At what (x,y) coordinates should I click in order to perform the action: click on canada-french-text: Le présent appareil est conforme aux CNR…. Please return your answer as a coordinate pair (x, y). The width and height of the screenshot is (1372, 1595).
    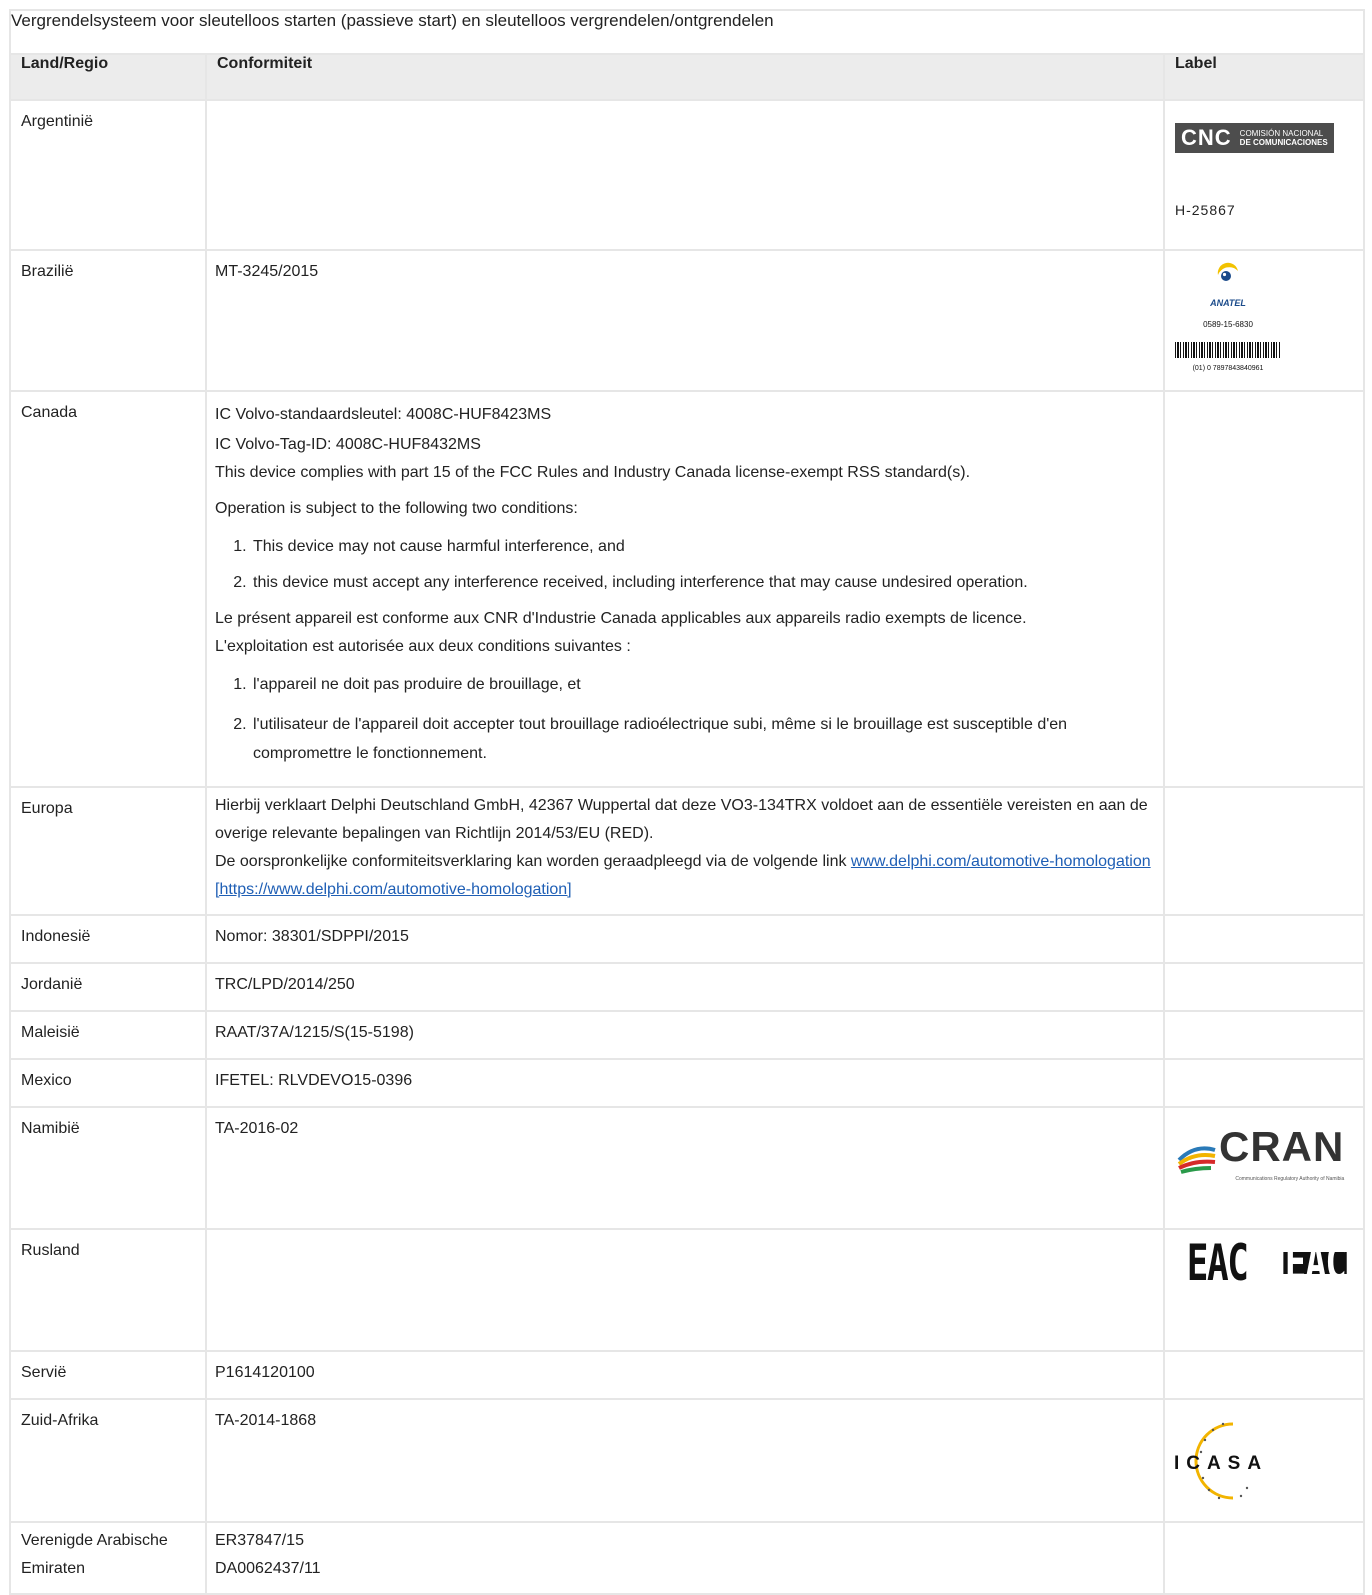
    Looking at the image, I should click on (621, 618).